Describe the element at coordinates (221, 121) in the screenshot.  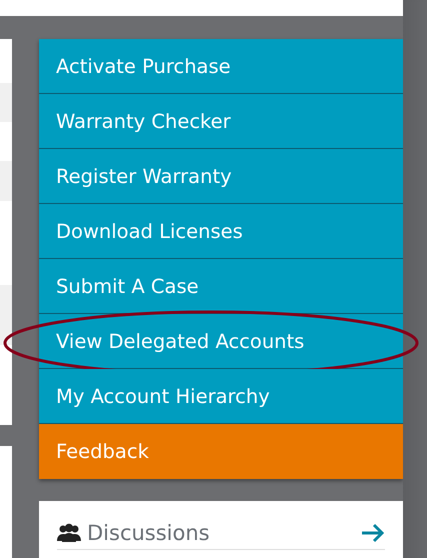
I see `menu-item: Warranty Checker` at that location.